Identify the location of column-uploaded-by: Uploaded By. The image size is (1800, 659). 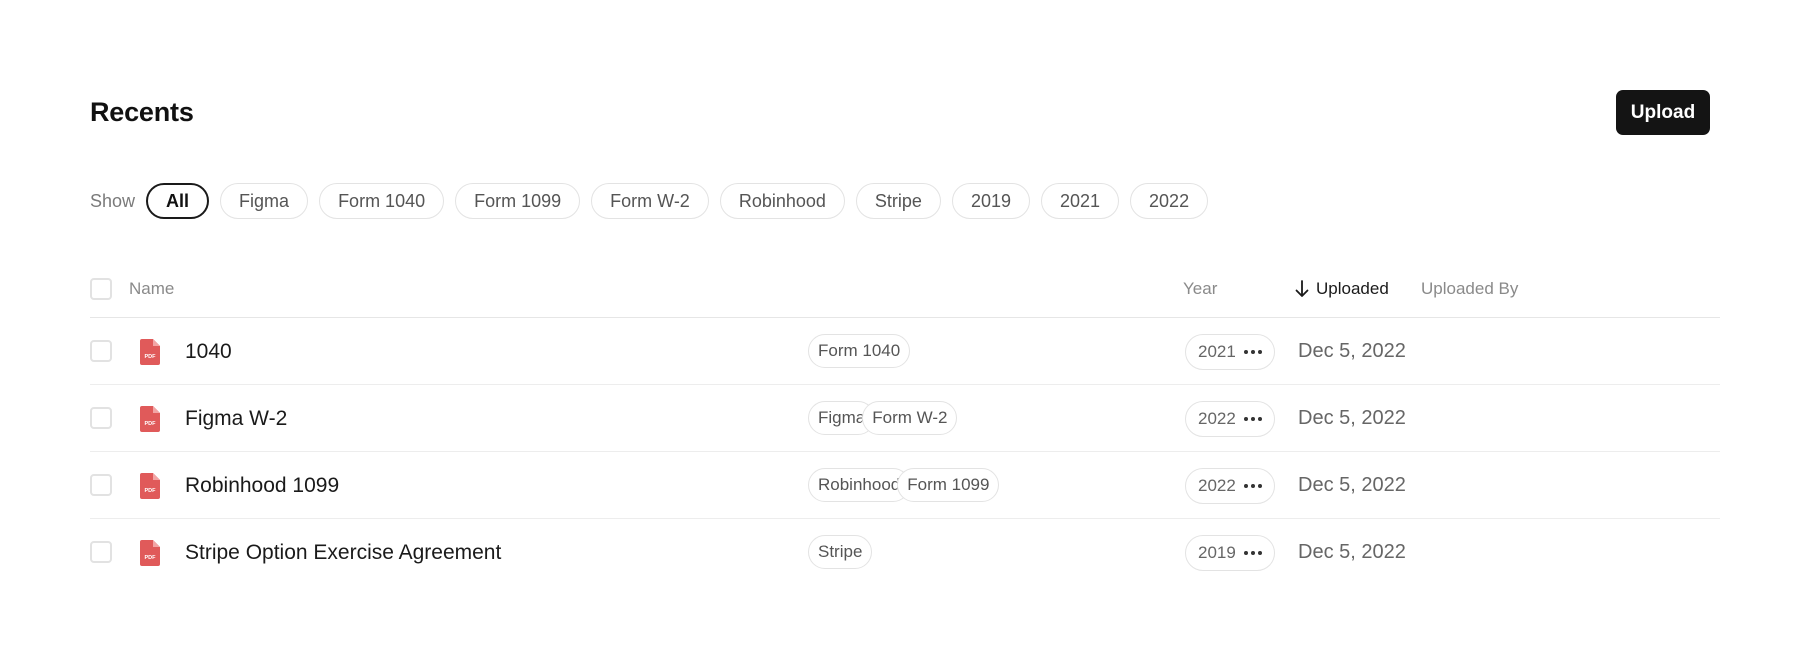
(1469, 289).